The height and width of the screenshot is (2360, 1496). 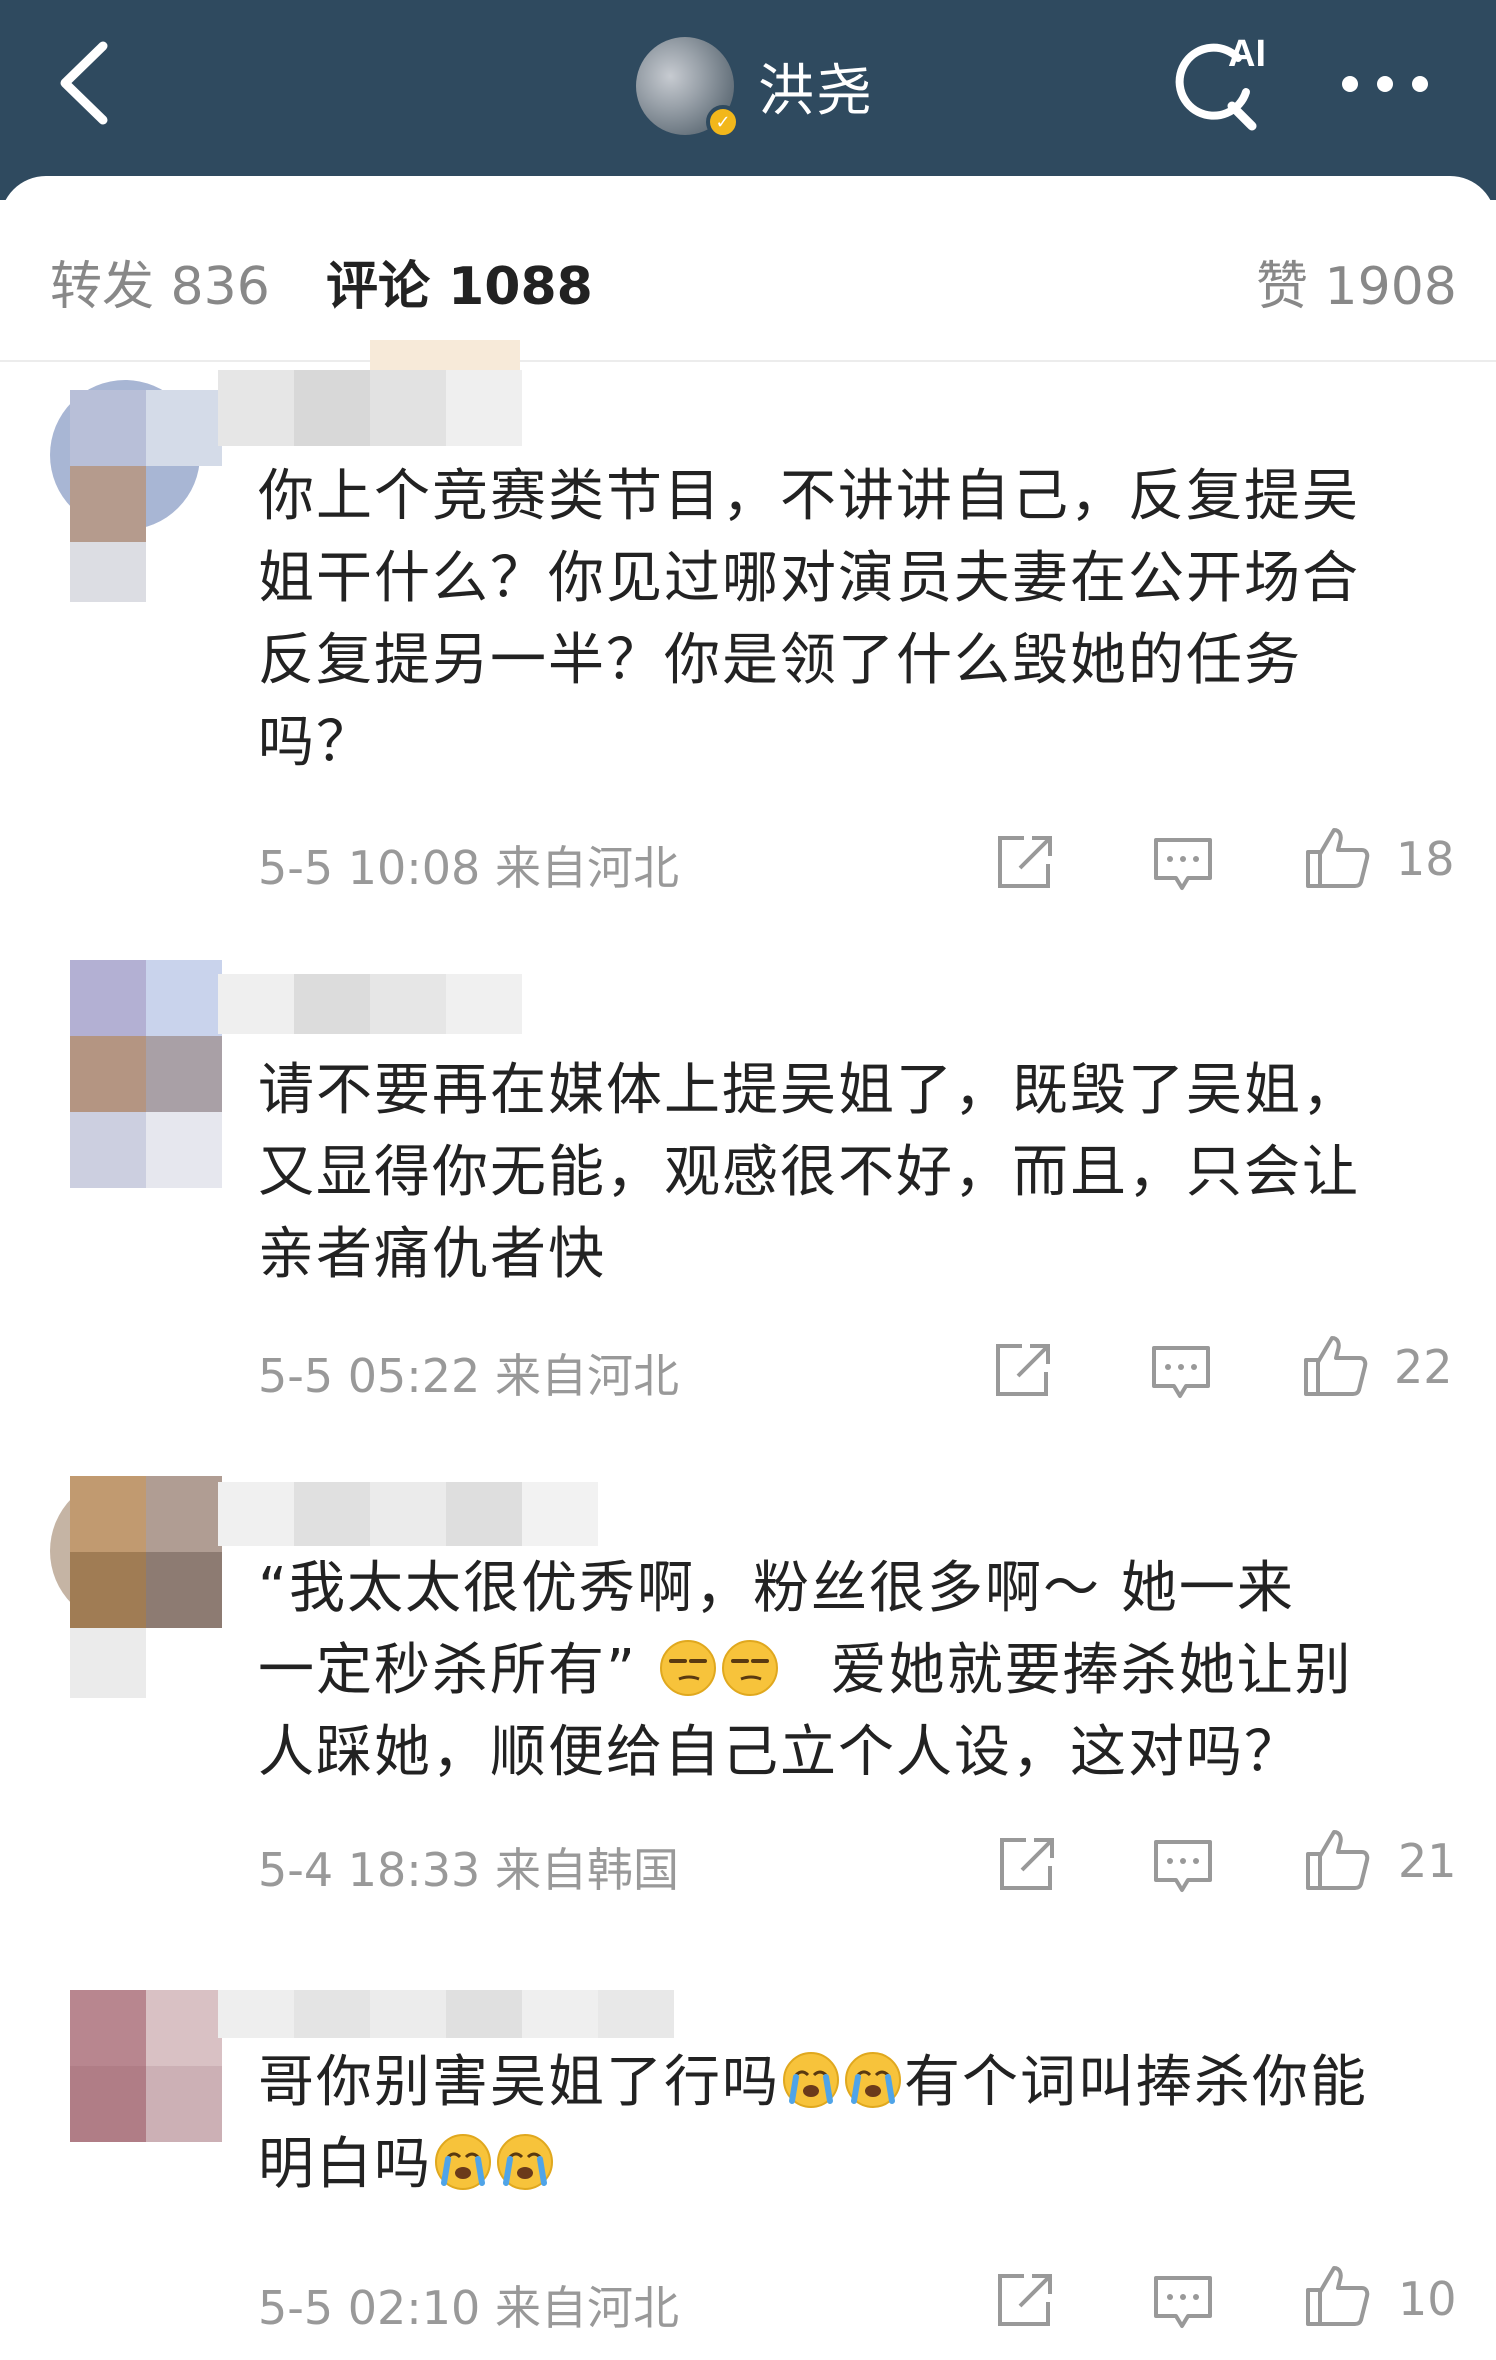 What do you see at coordinates (858, 2165) in the screenshot?
I see `comment-line: 明白吗` at bounding box center [858, 2165].